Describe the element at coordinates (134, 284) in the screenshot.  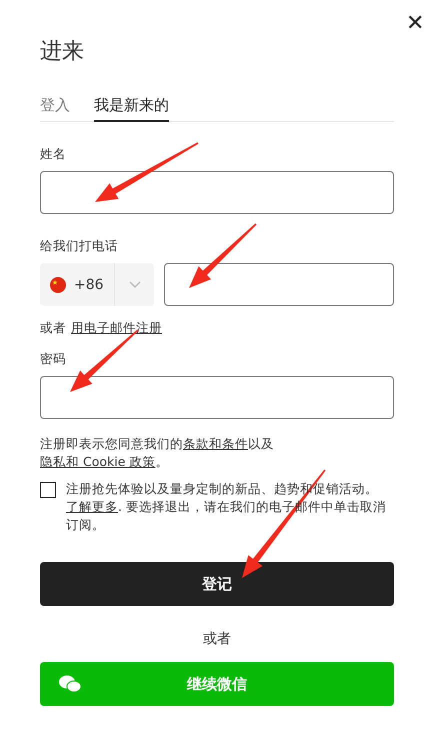
I see `chevron-down-icon` at that location.